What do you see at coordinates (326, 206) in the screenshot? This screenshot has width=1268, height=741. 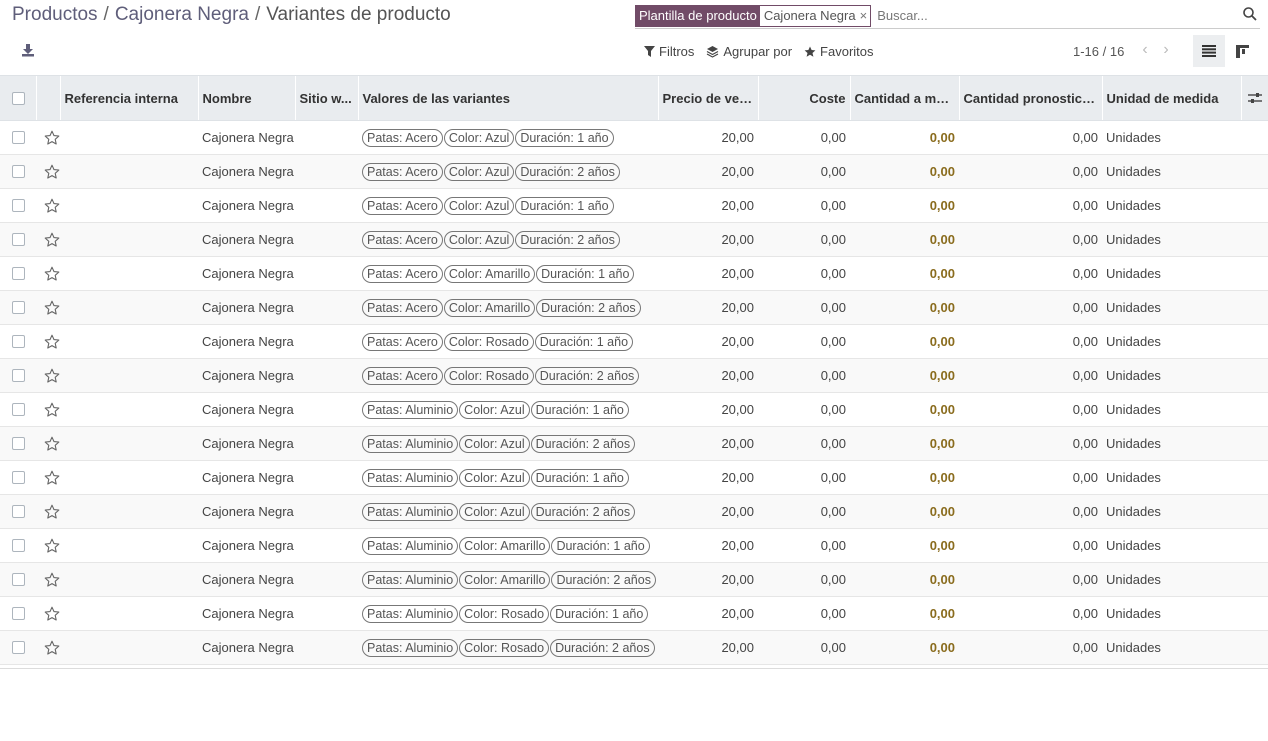 I see `row-website-cell` at bounding box center [326, 206].